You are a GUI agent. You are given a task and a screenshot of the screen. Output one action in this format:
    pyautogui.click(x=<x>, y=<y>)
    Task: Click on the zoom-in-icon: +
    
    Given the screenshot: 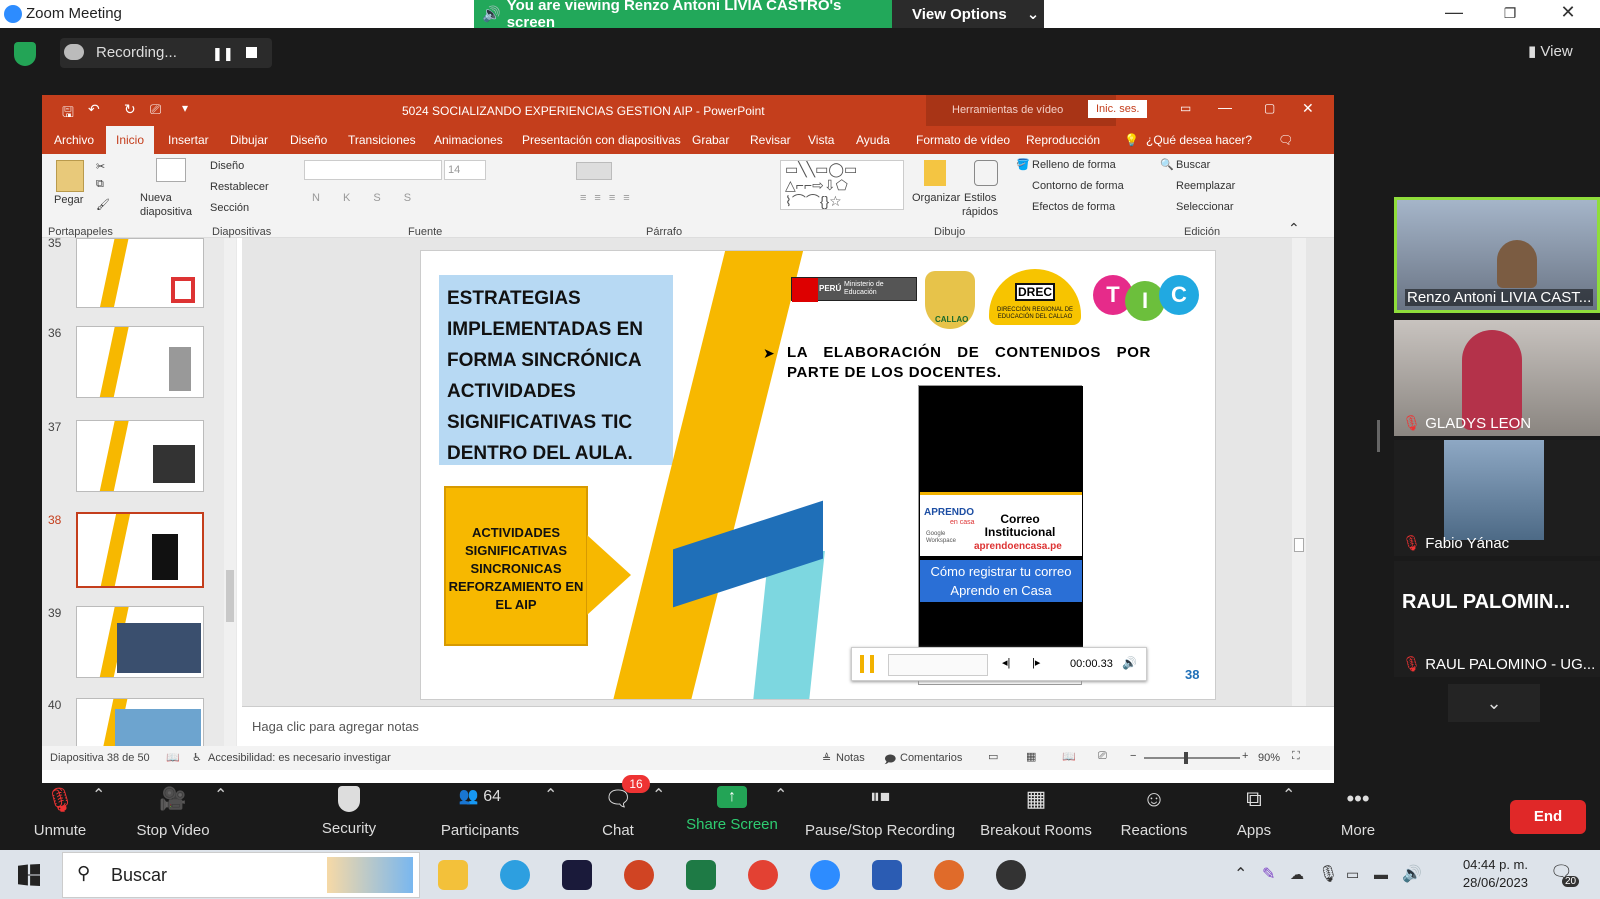 What is the action you would take?
    pyautogui.click(x=1245, y=756)
    